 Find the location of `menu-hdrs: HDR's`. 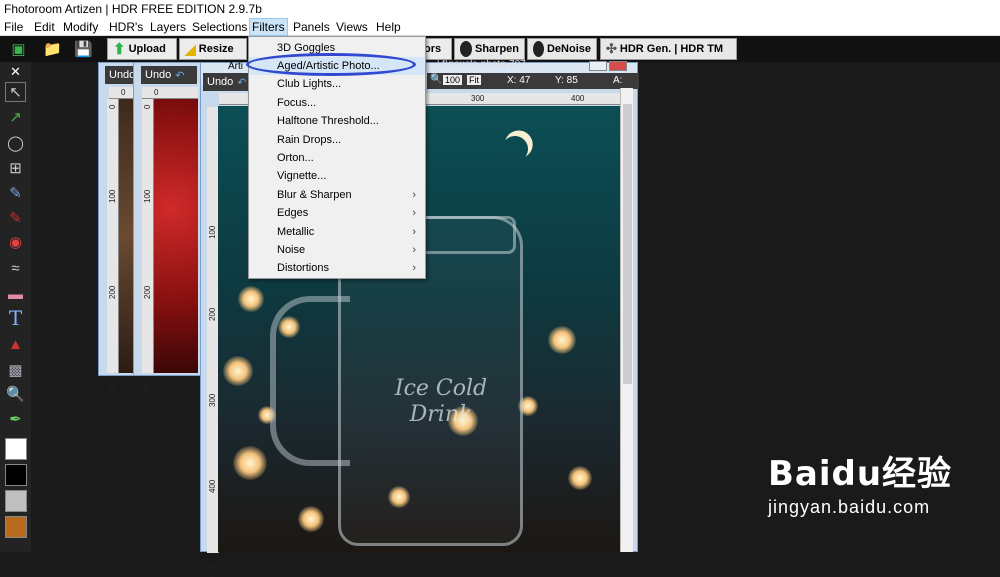

menu-hdrs: HDR's is located at coordinates (126, 27).